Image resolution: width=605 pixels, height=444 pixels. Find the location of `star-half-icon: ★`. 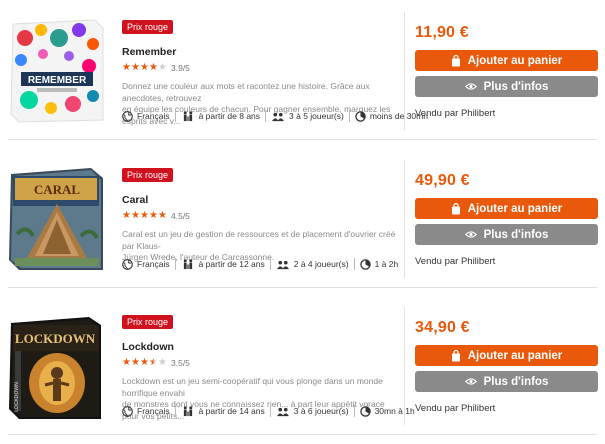

star-half-icon: ★ is located at coordinates (153, 362).